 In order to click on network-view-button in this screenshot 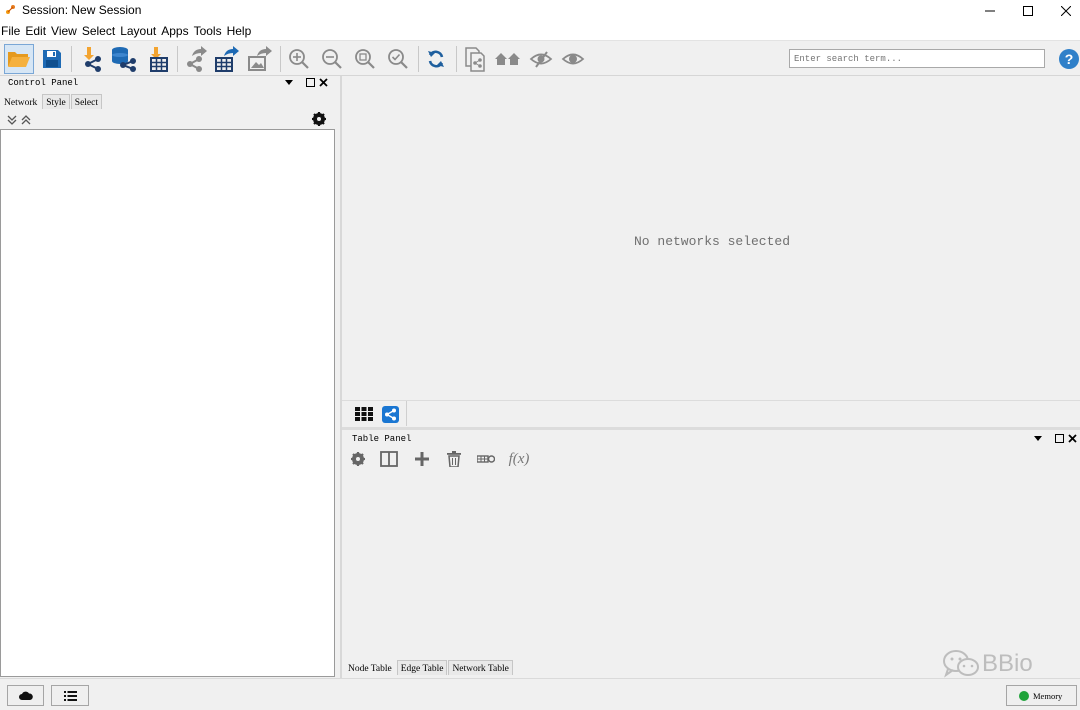, I will do `click(390, 414)`.